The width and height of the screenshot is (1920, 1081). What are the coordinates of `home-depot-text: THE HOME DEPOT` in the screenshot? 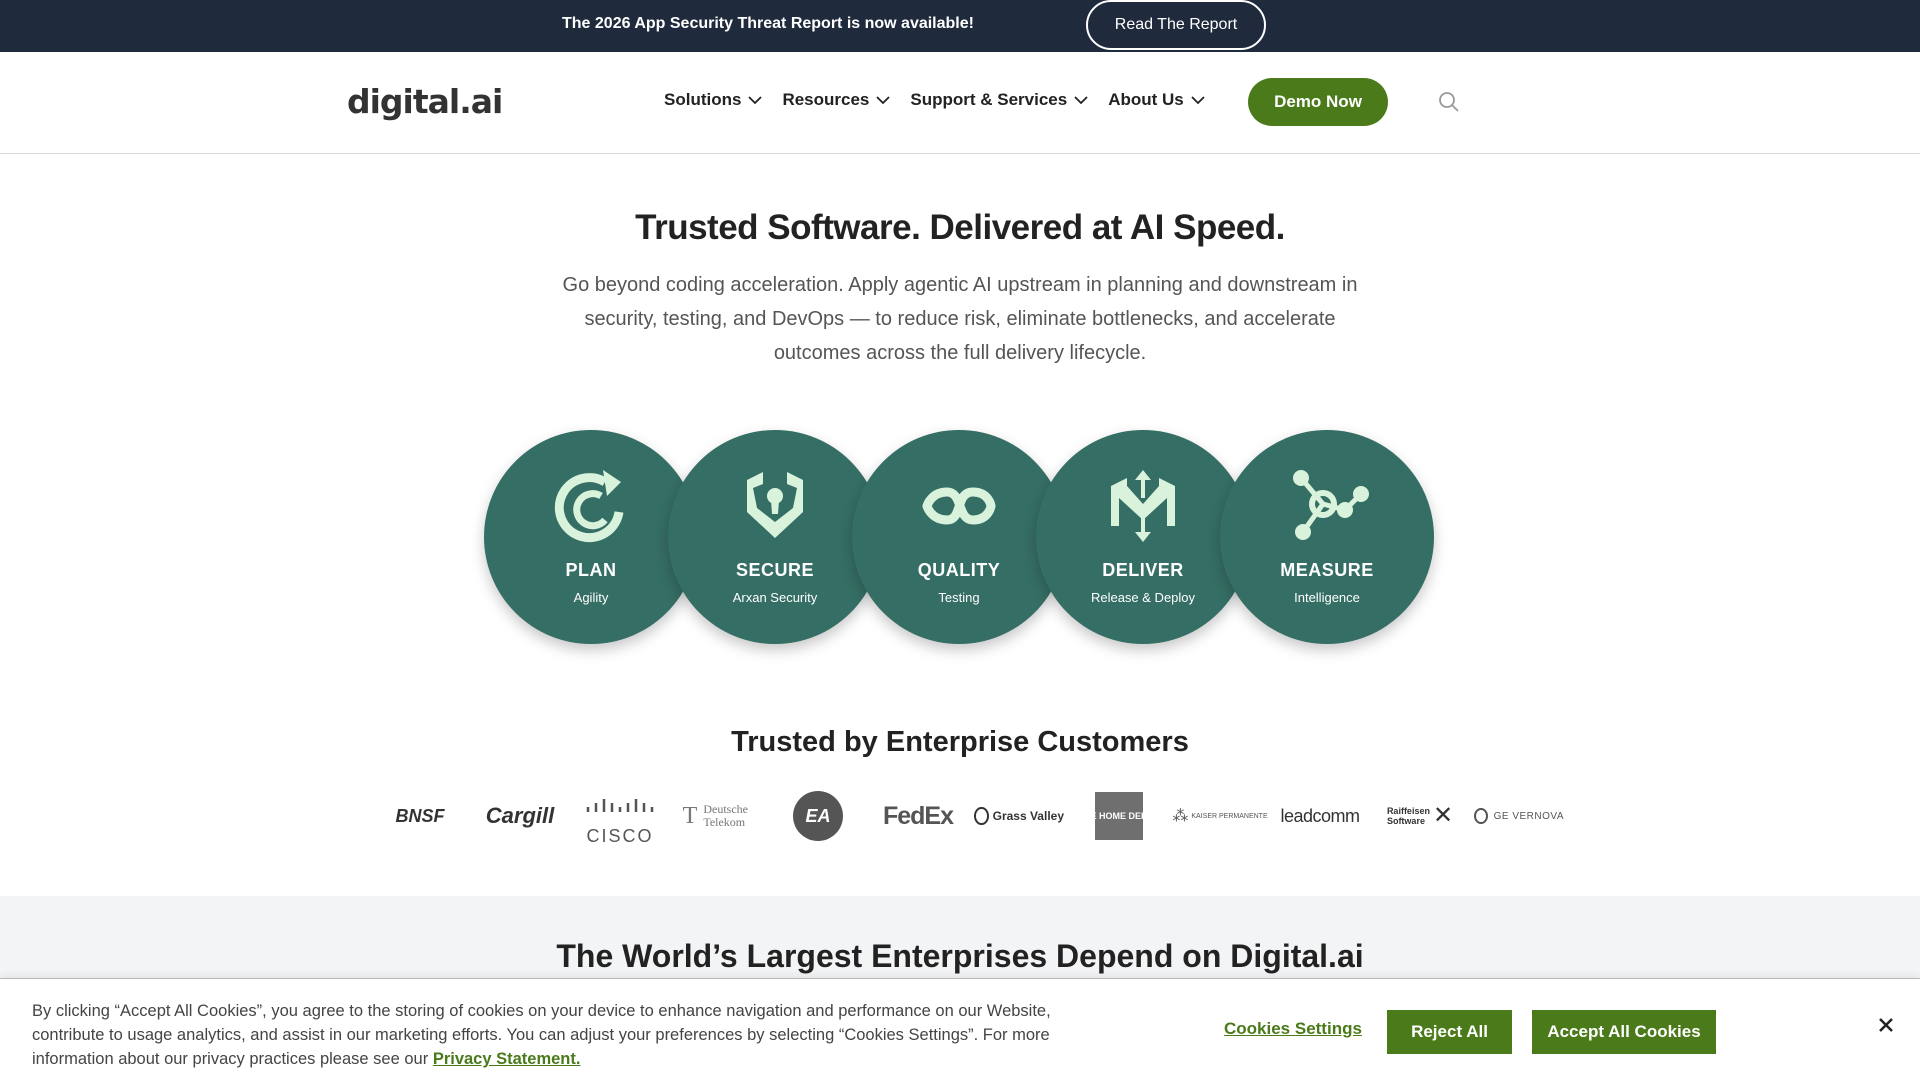 It's located at (1119, 816).